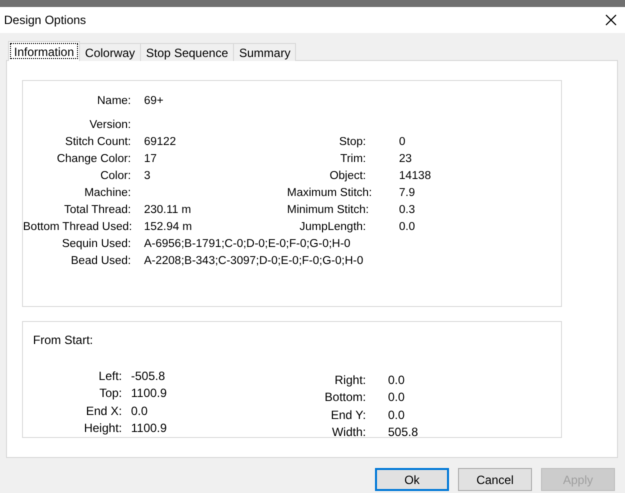  Describe the element at coordinates (96, 244) in the screenshot. I see `field-label: Sequin Used:` at that location.